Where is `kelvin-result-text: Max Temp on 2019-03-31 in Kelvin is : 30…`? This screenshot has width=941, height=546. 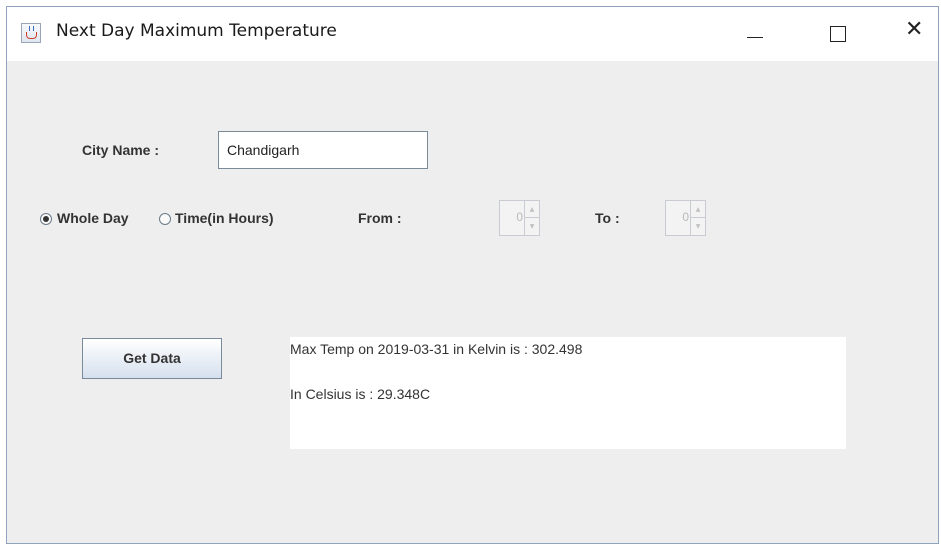 kelvin-result-text: Max Temp on 2019-03-31 in Kelvin is : 30… is located at coordinates (436, 349).